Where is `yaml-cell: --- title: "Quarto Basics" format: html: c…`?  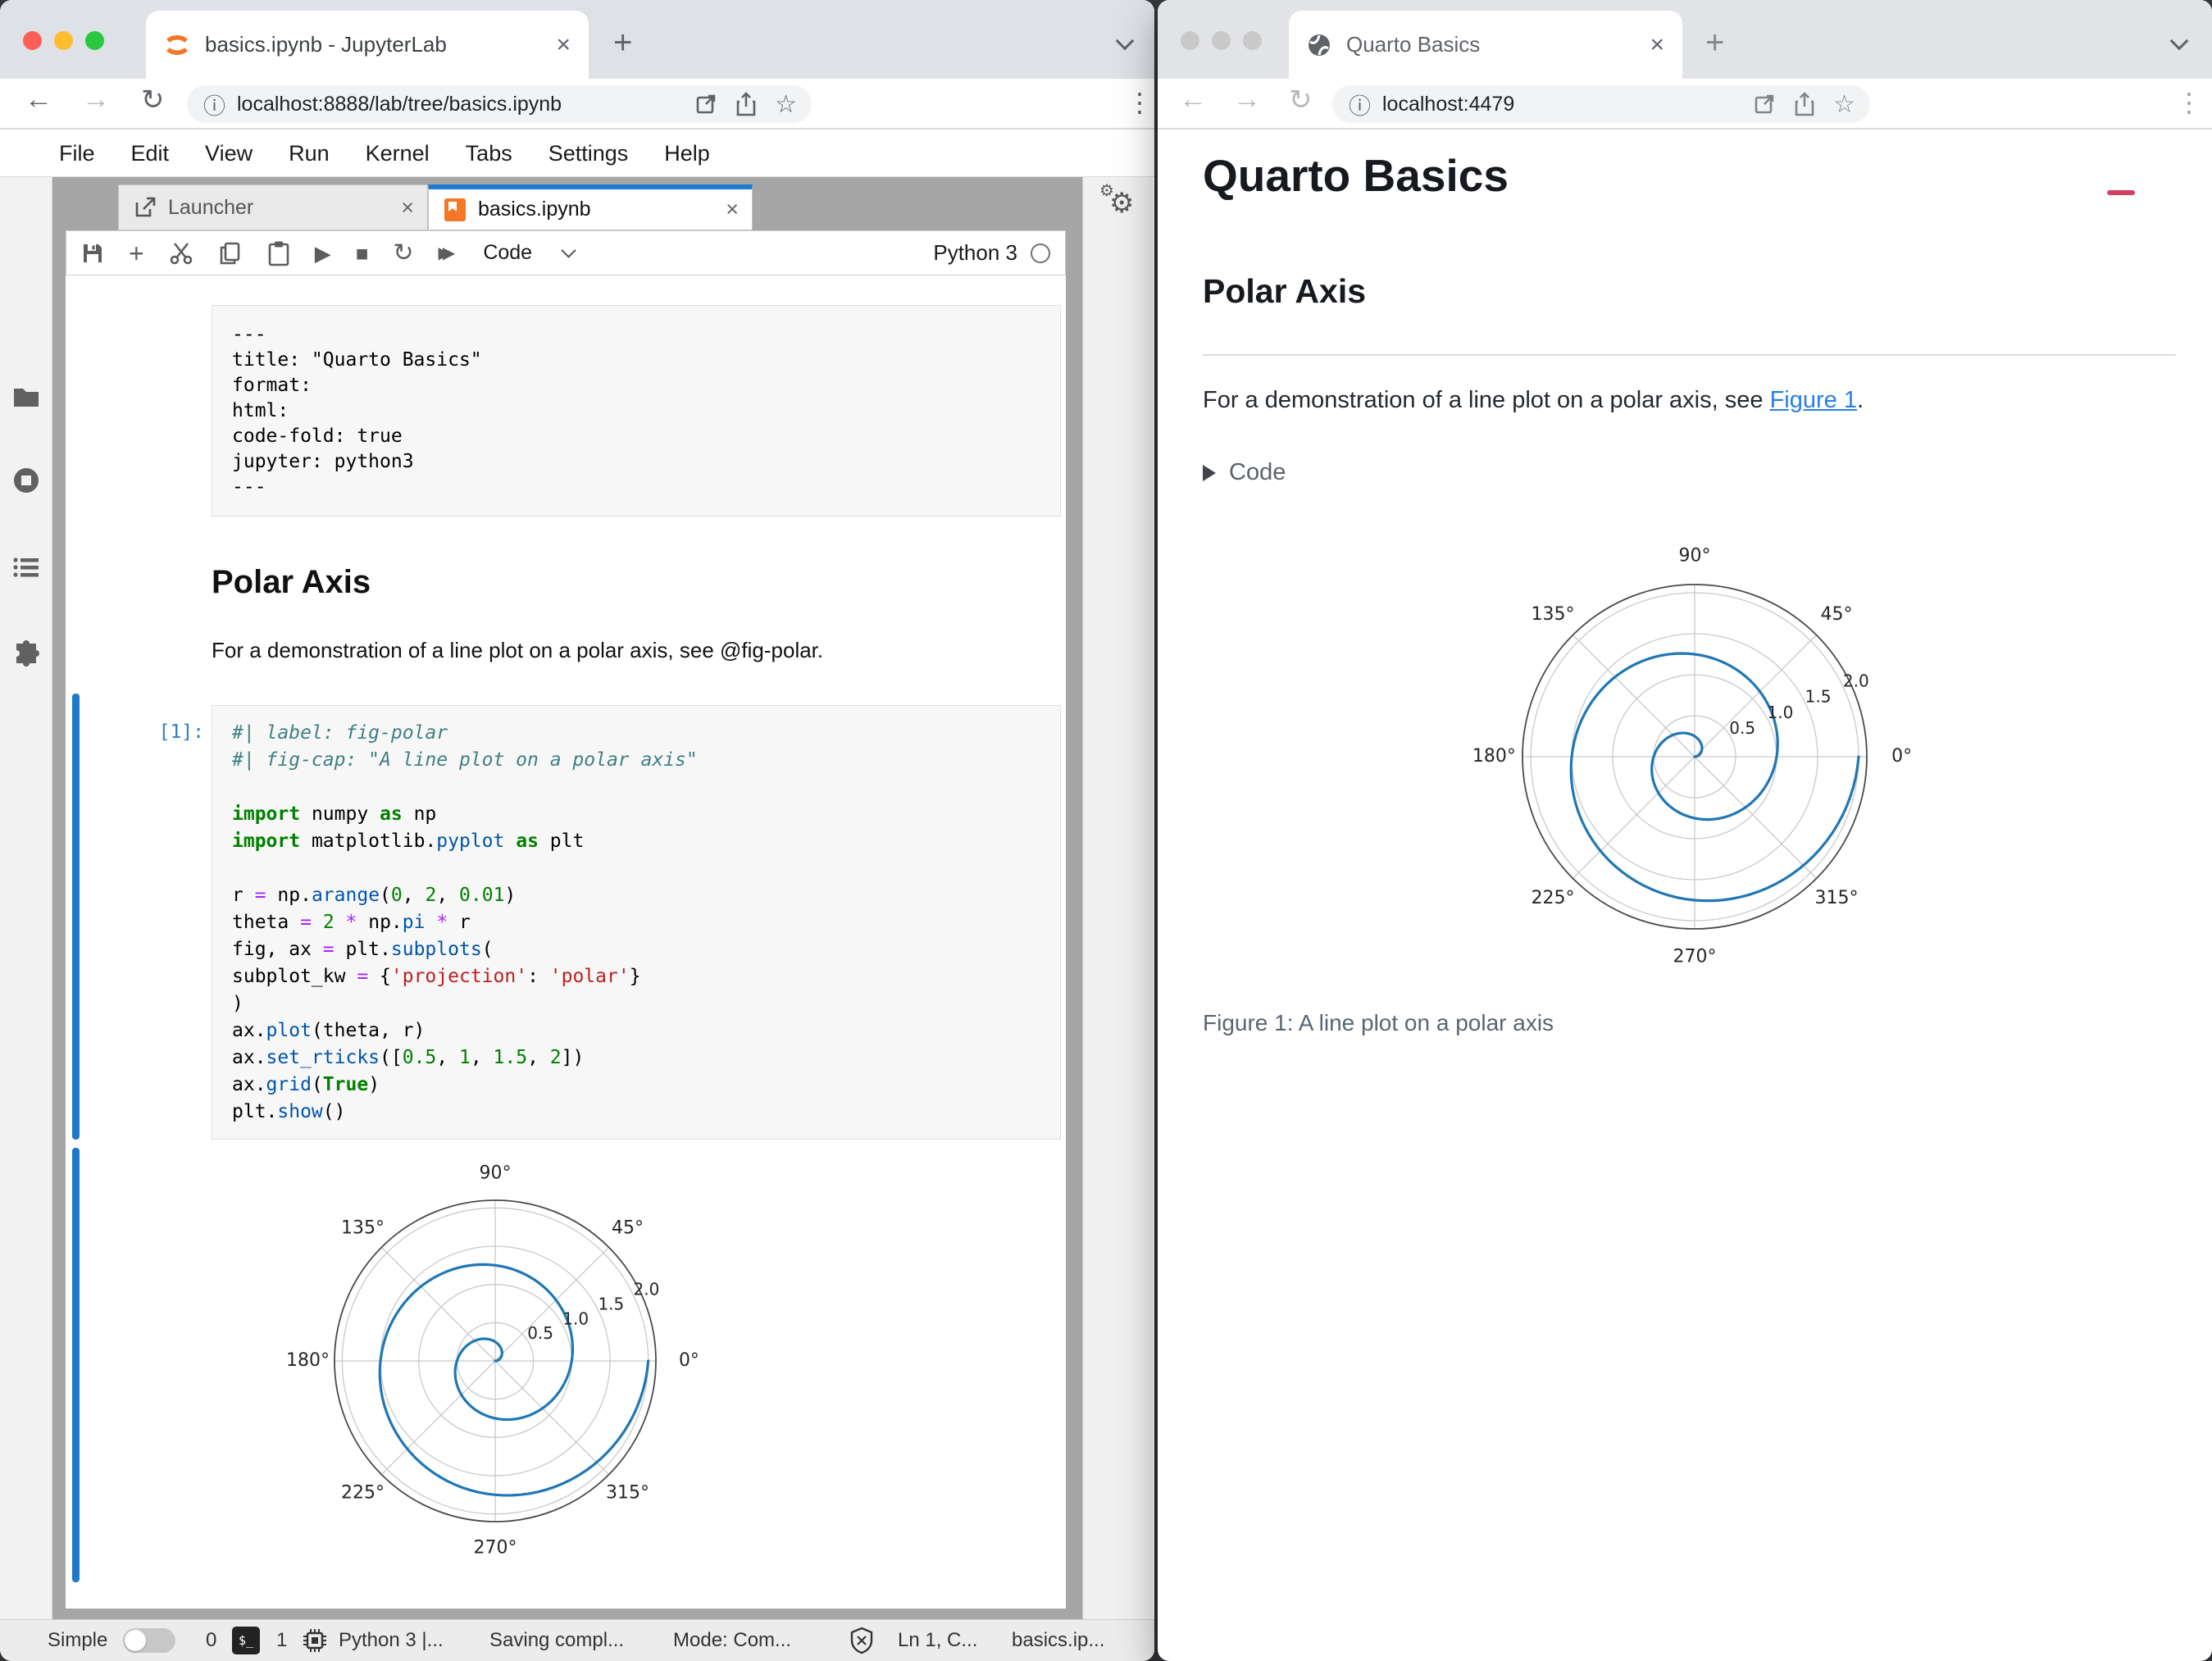
yaml-cell: --- title: "Quarto Basics" format: html: c… is located at coordinates (637, 411).